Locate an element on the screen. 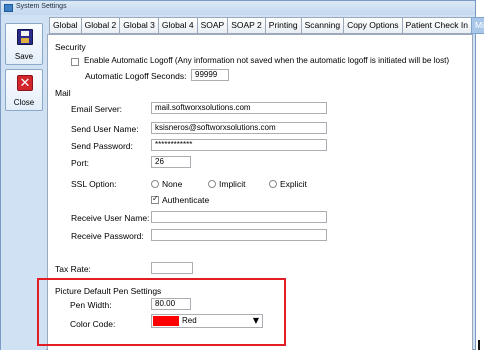 This screenshot has height=350, width=484. mail-group-title: Mail is located at coordinates (63, 93).